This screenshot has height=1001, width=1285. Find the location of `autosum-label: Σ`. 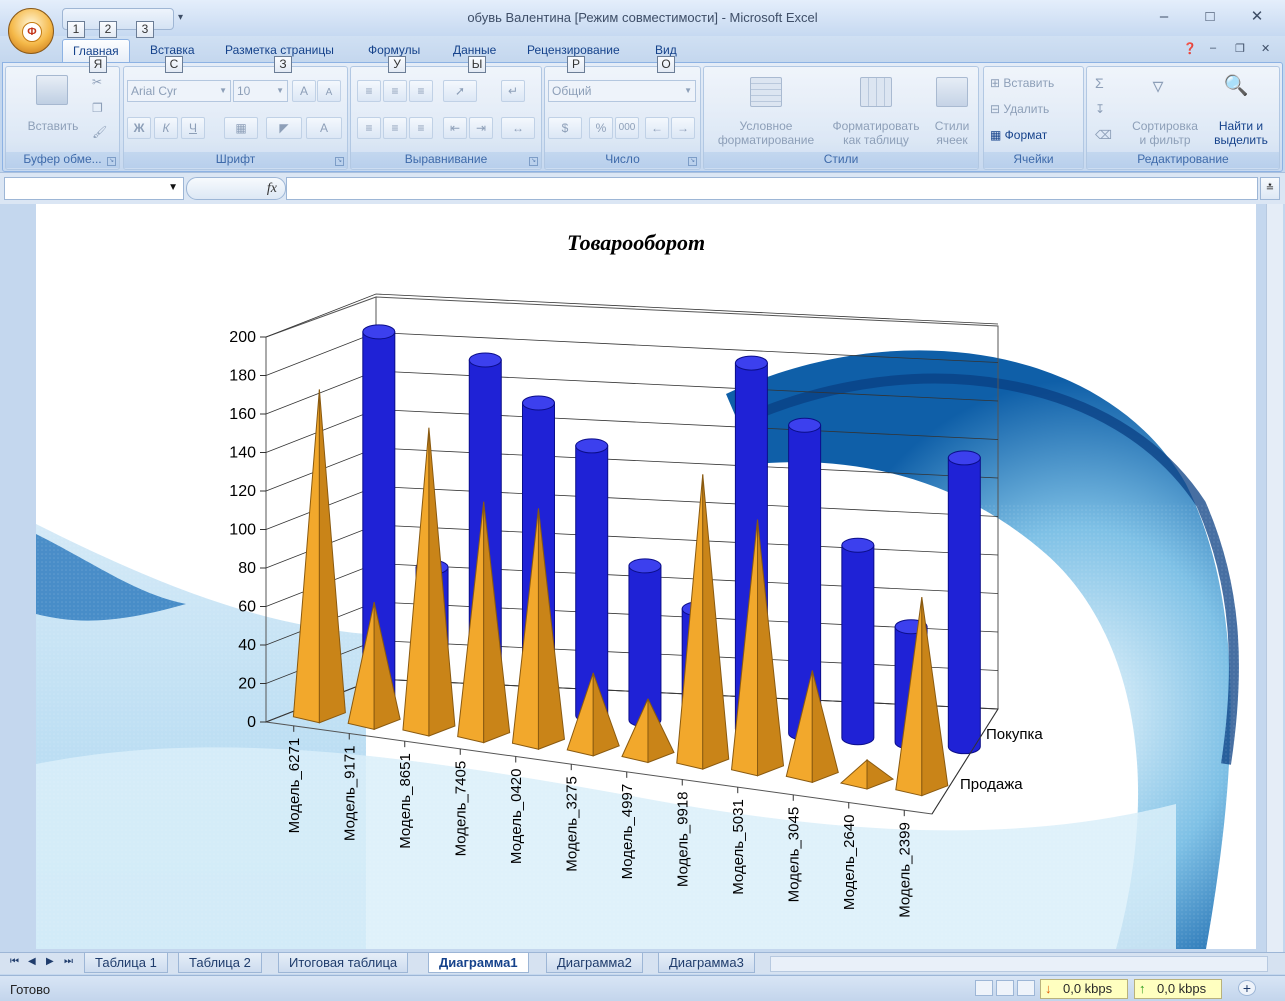

autosum-label: Σ is located at coordinates (1099, 83).